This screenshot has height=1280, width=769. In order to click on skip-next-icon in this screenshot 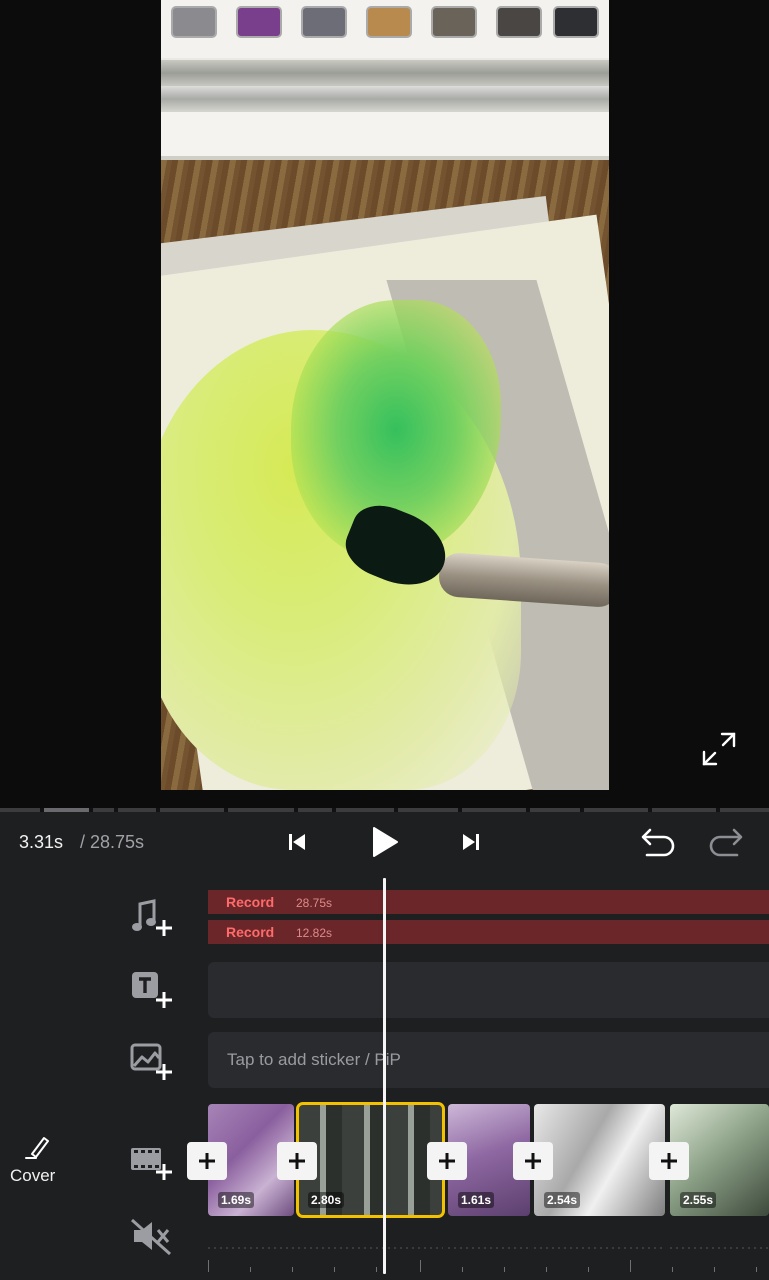, I will do `click(471, 842)`.